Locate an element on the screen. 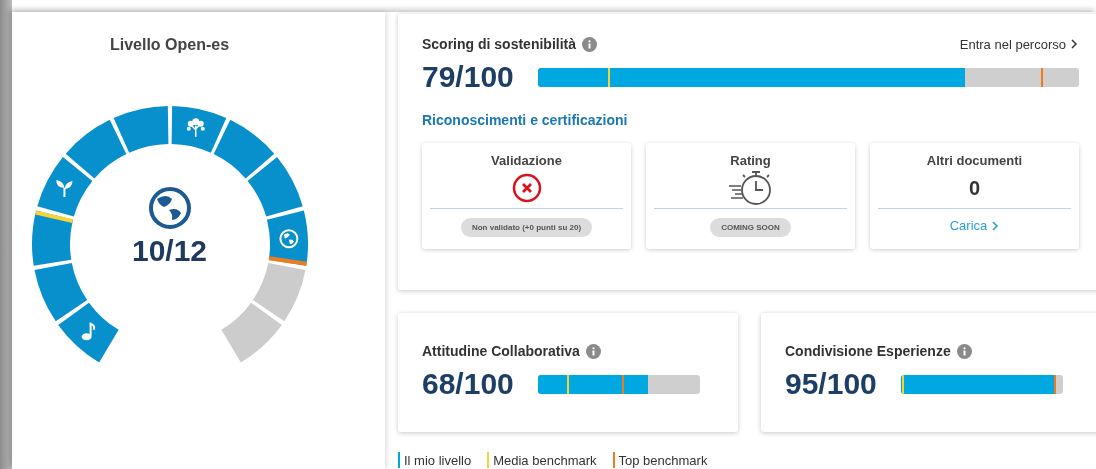 This screenshot has height=469, width=1096. note-icon is located at coordinates (88, 331).